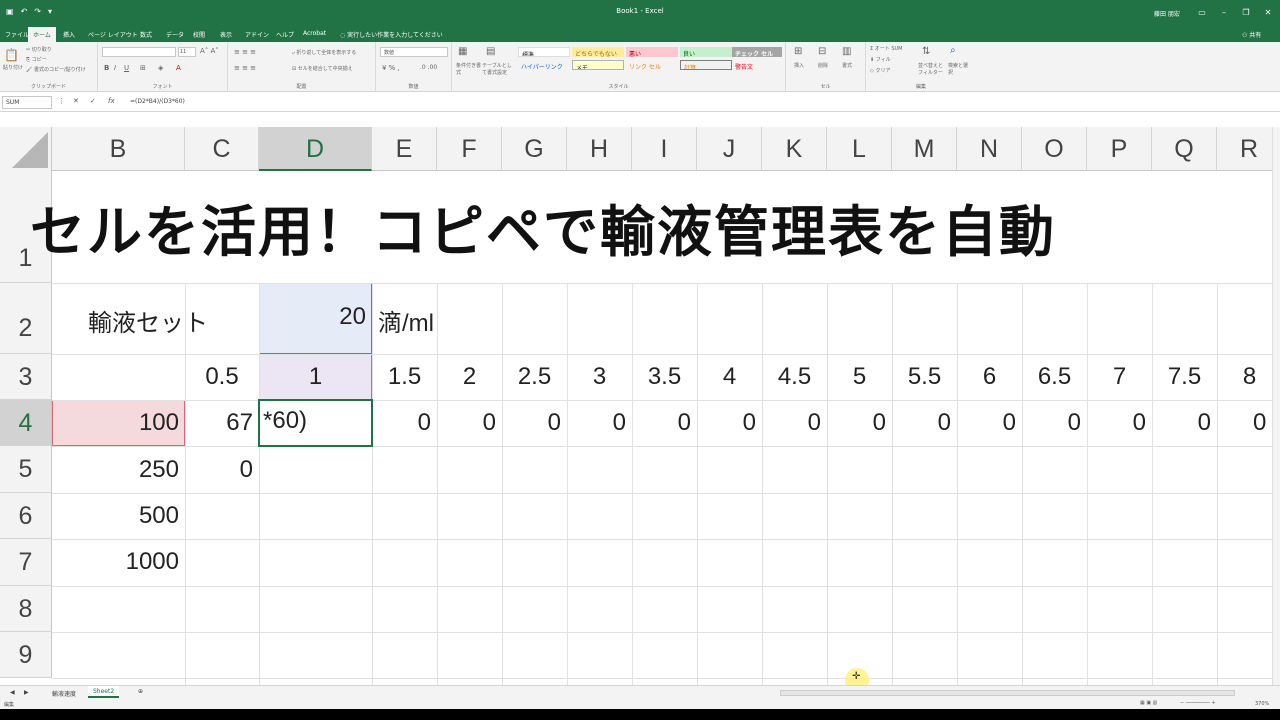  I want to click on column-header: J, so click(729, 149).